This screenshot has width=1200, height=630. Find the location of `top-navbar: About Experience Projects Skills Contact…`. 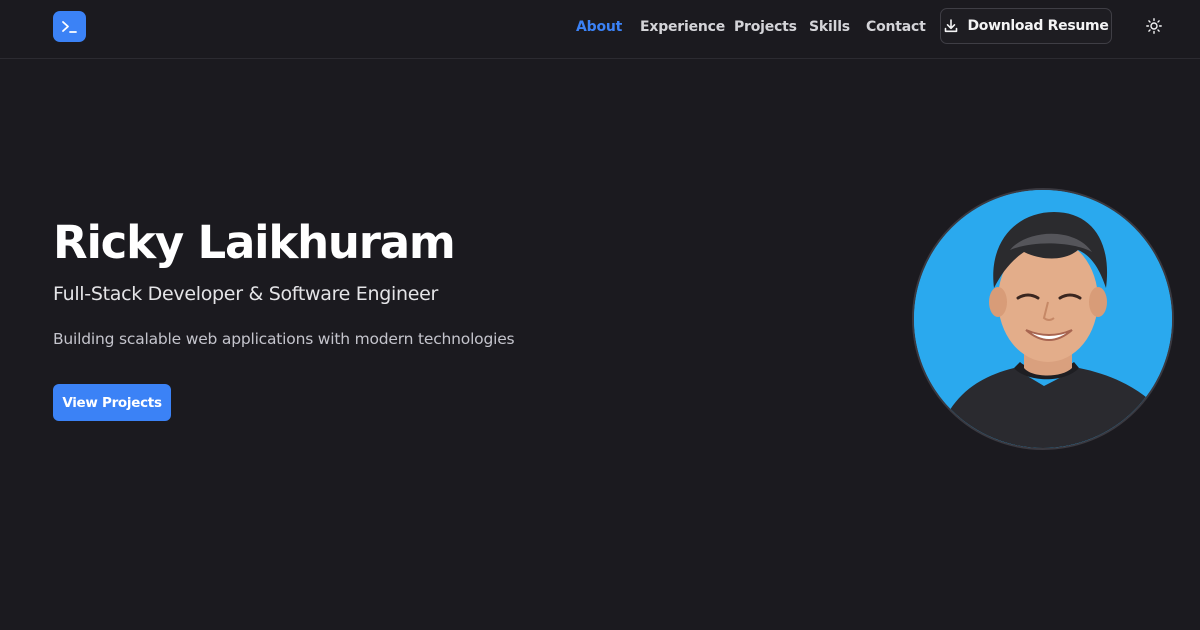

top-navbar: About Experience Projects Skills Contact… is located at coordinates (600, 29).